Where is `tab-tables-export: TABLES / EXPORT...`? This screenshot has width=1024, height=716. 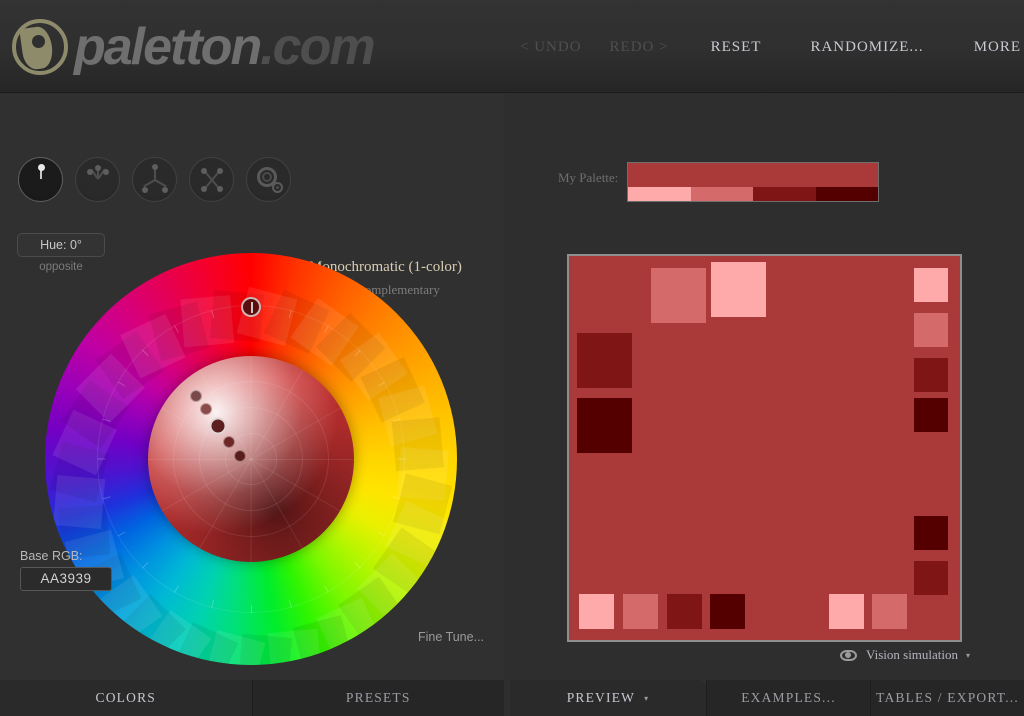
tab-tables-export: TABLES / EXPORT... is located at coordinates (947, 698).